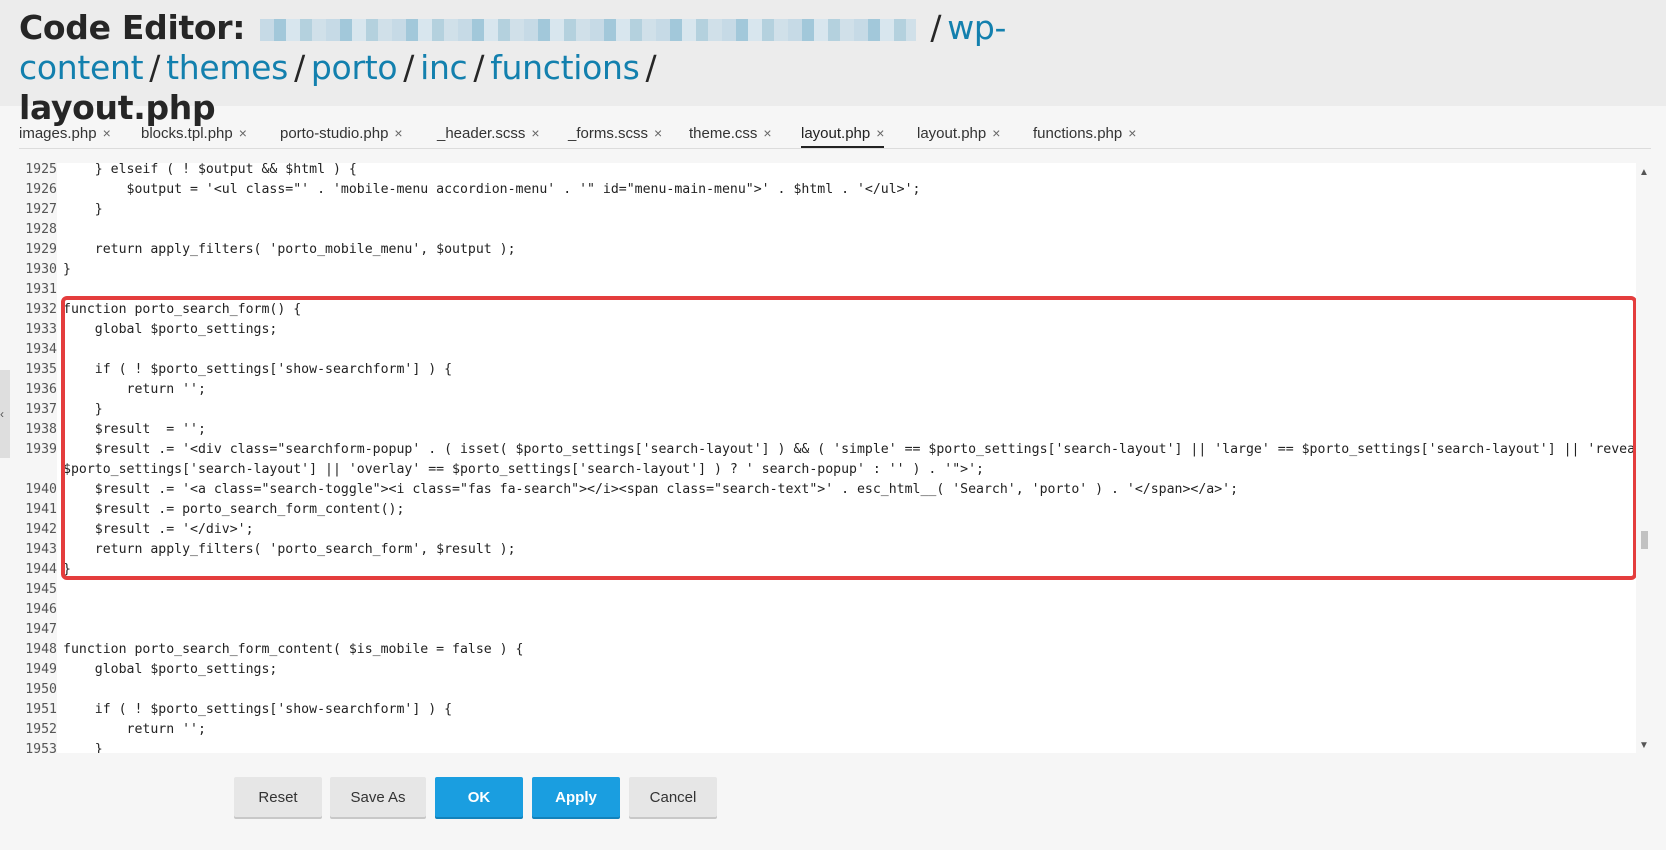 The image size is (1666, 850). I want to click on line-number: 1940, so click(38, 490).